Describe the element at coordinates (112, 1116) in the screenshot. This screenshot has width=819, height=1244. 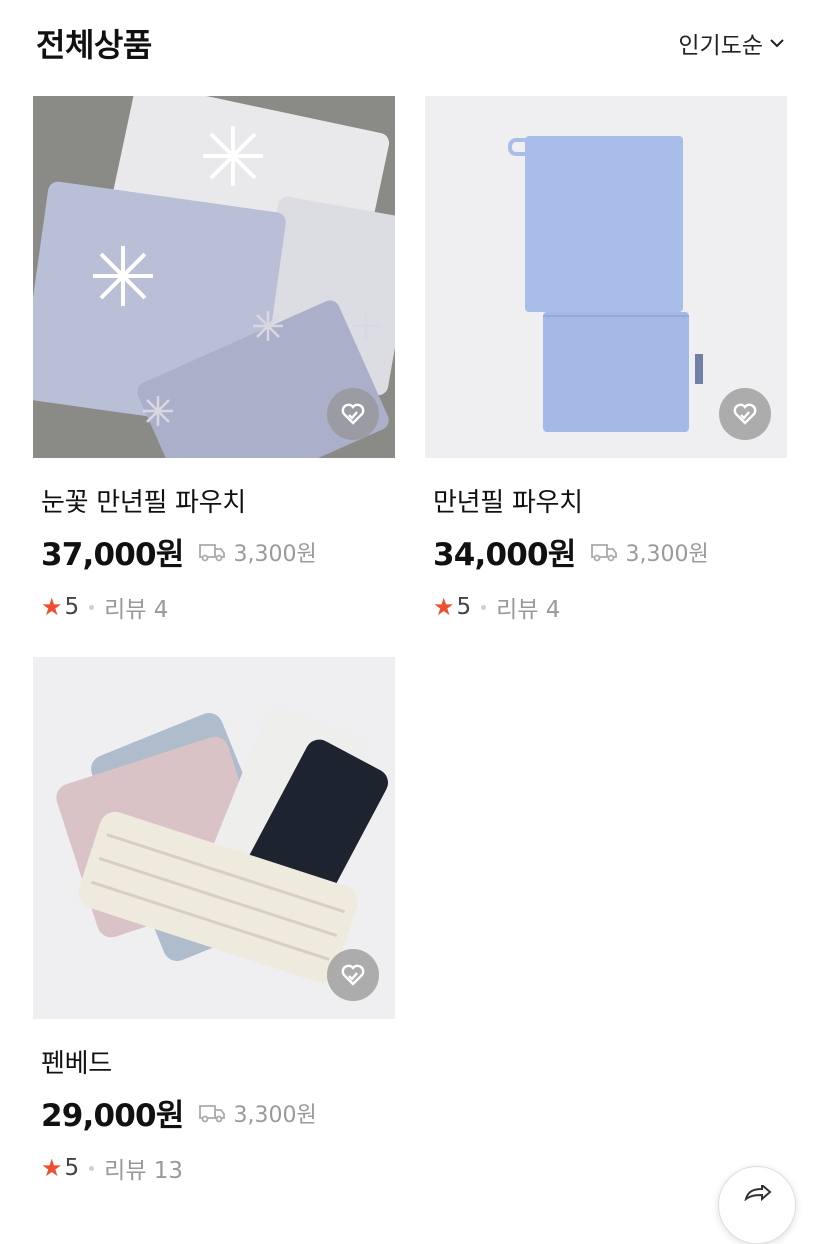
I see `product-price: 29,000원` at that location.